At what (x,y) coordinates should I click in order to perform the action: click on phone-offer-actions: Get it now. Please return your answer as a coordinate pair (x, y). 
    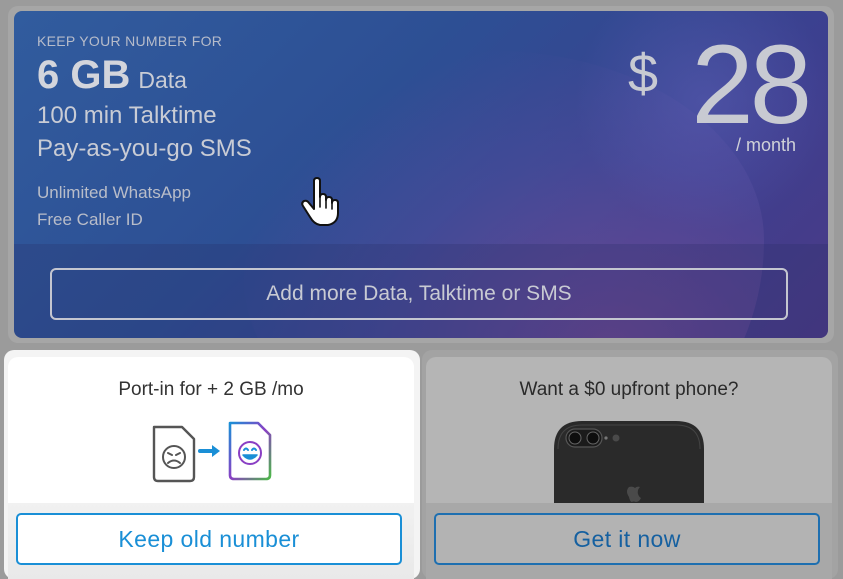
    Looking at the image, I should click on (629, 541).